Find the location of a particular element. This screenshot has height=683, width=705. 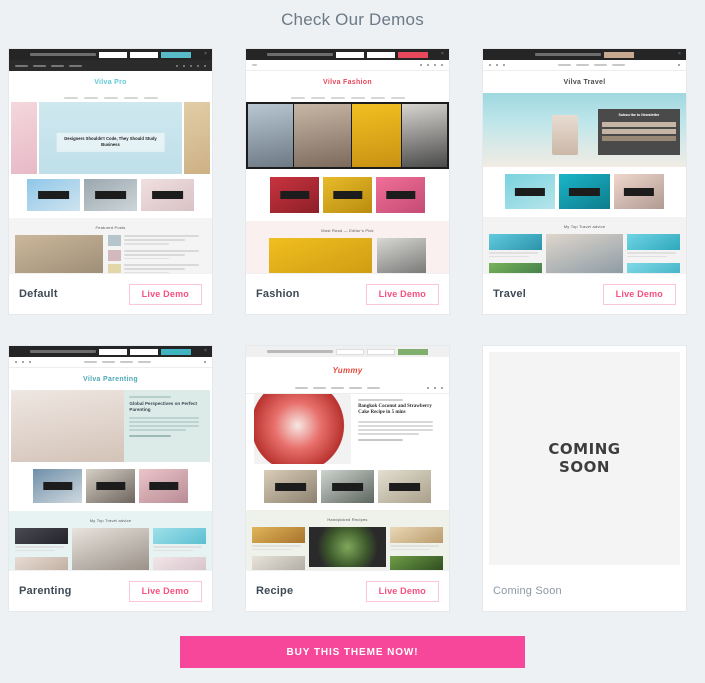

demo-preview-coming-soon: COMING SOON is located at coordinates (584, 458).